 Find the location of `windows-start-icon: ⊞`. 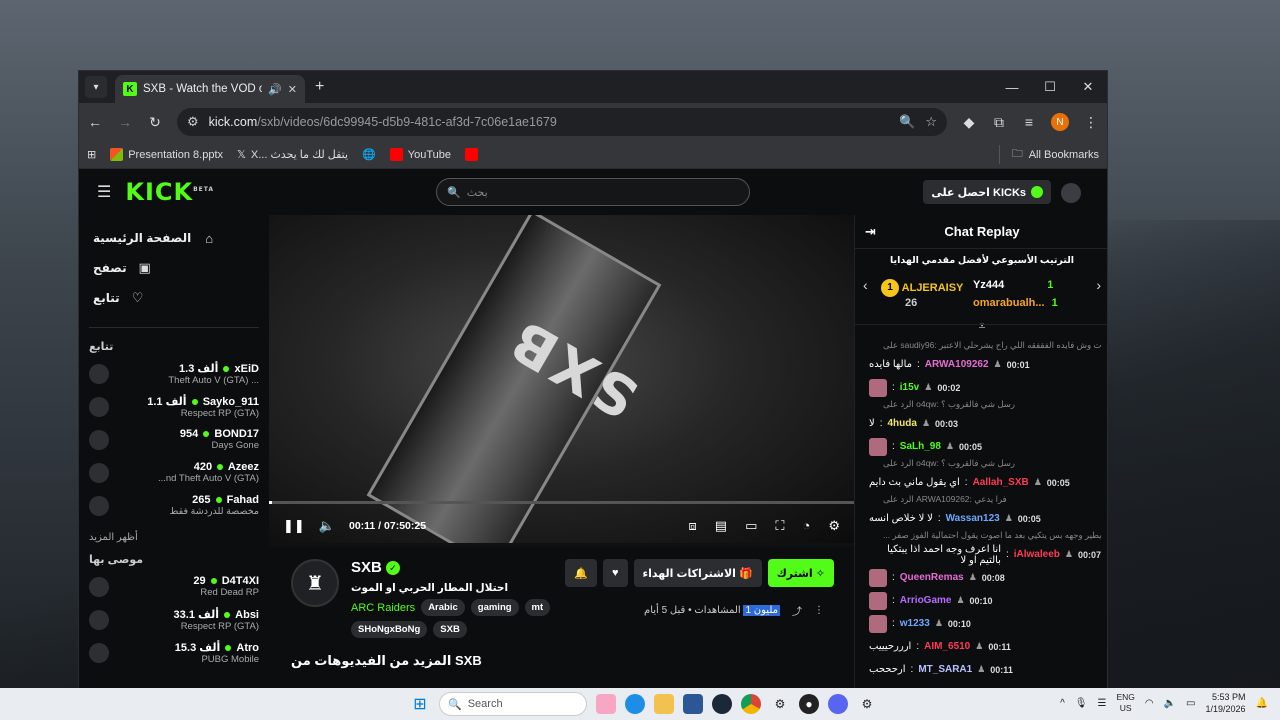

windows-start-icon: ⊞ is located at coordinates (420, 704).